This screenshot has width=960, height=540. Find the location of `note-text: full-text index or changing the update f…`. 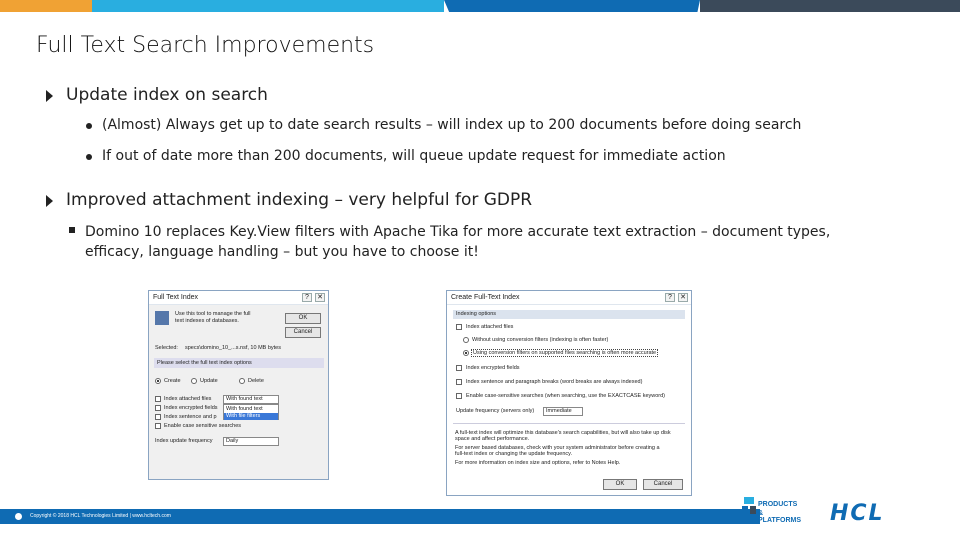

note-text: full-text index or changing the update f… is located at coordinates (514, 454).